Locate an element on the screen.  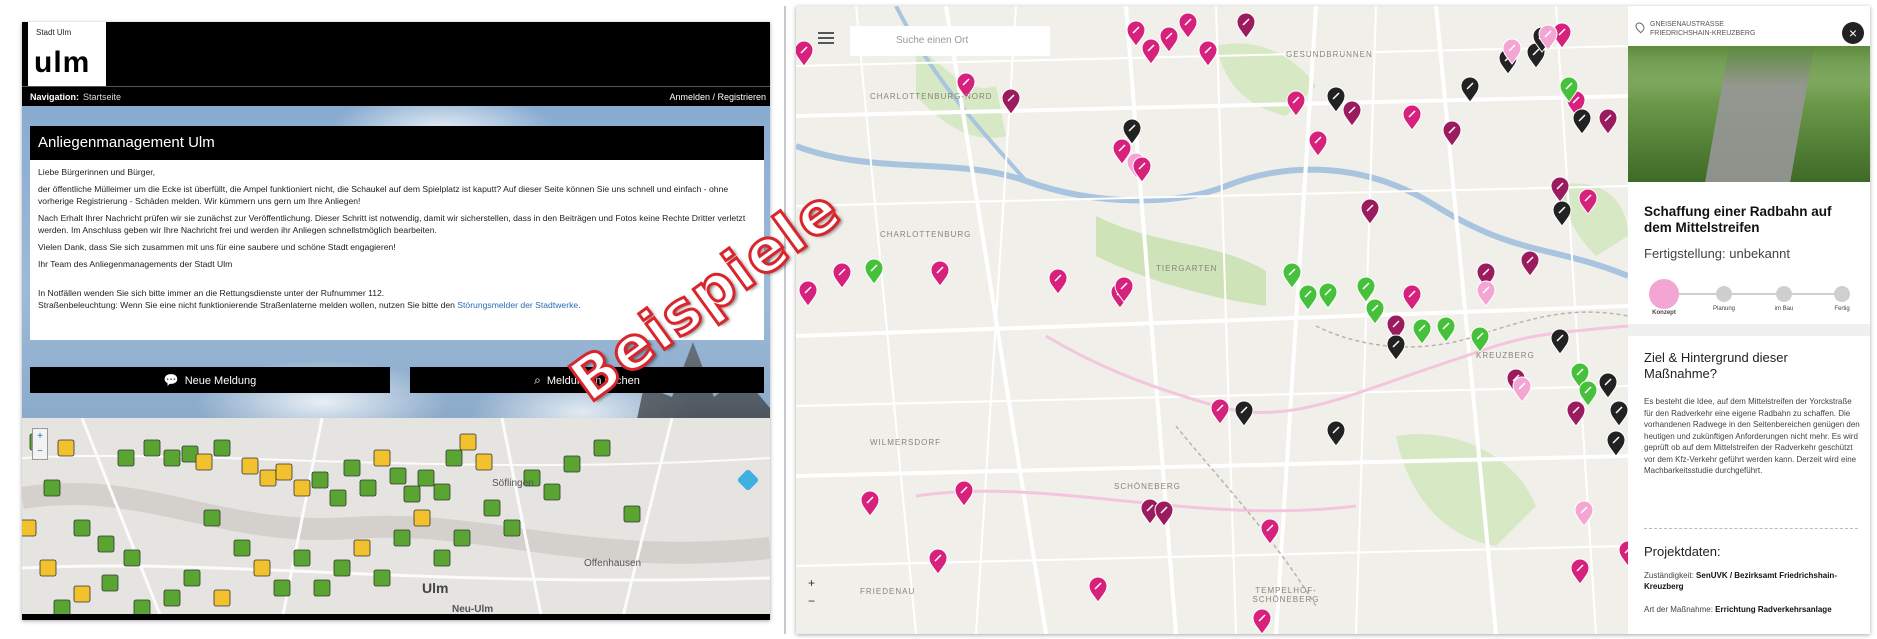
zoom-out-button: − is located at coordinates (40, 451).